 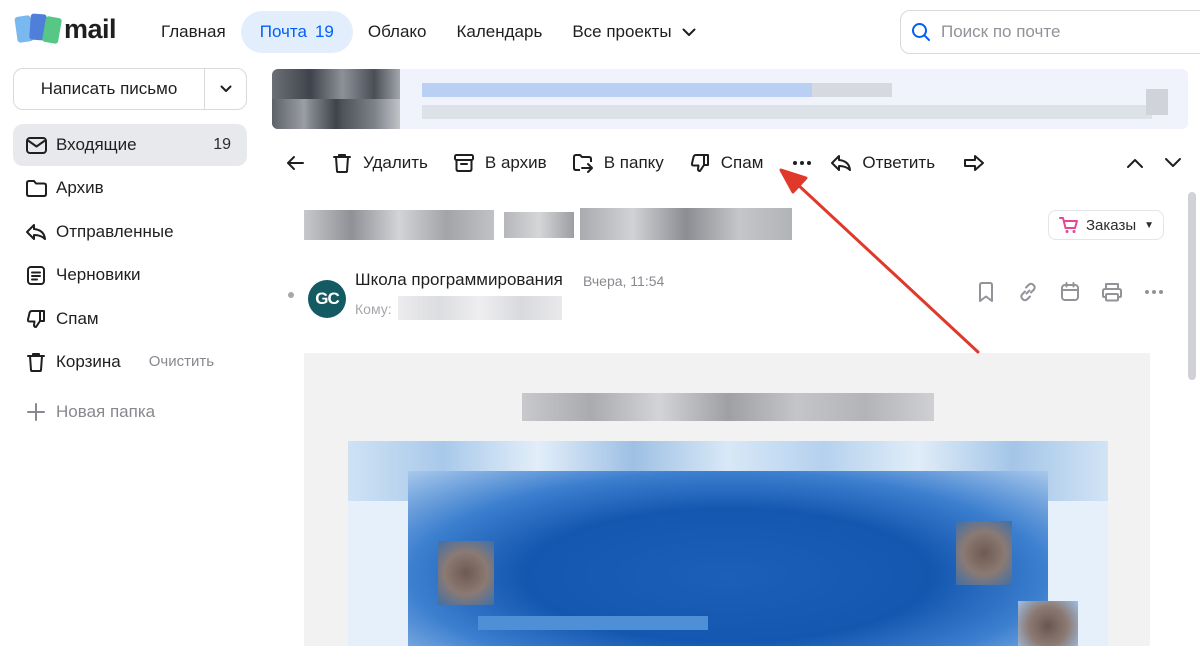 I want to click on previous-message-button, so click(x=1135, y=163).